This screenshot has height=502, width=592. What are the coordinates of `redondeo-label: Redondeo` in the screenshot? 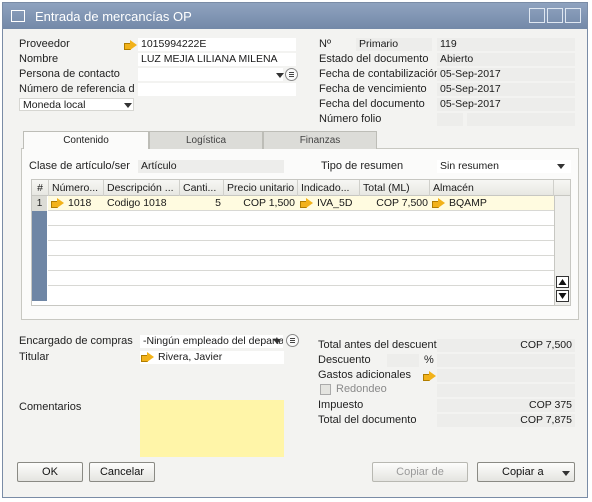 It's located at (361, 389).